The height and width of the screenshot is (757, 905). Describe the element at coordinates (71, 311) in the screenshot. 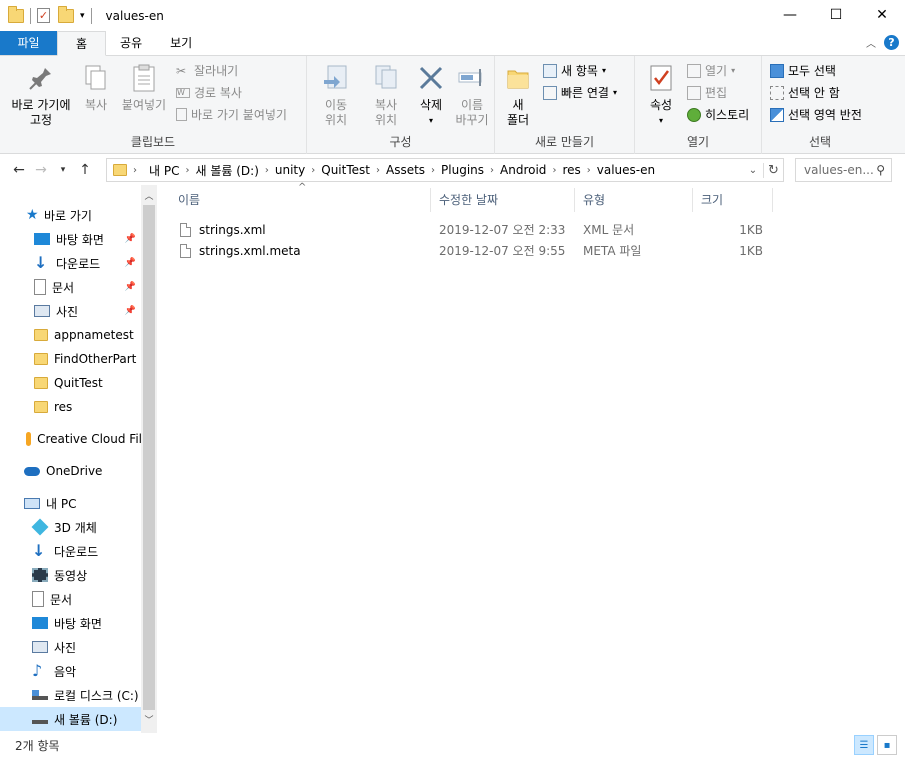

I see `nav-item-pictures: 사진 📌` at that location.